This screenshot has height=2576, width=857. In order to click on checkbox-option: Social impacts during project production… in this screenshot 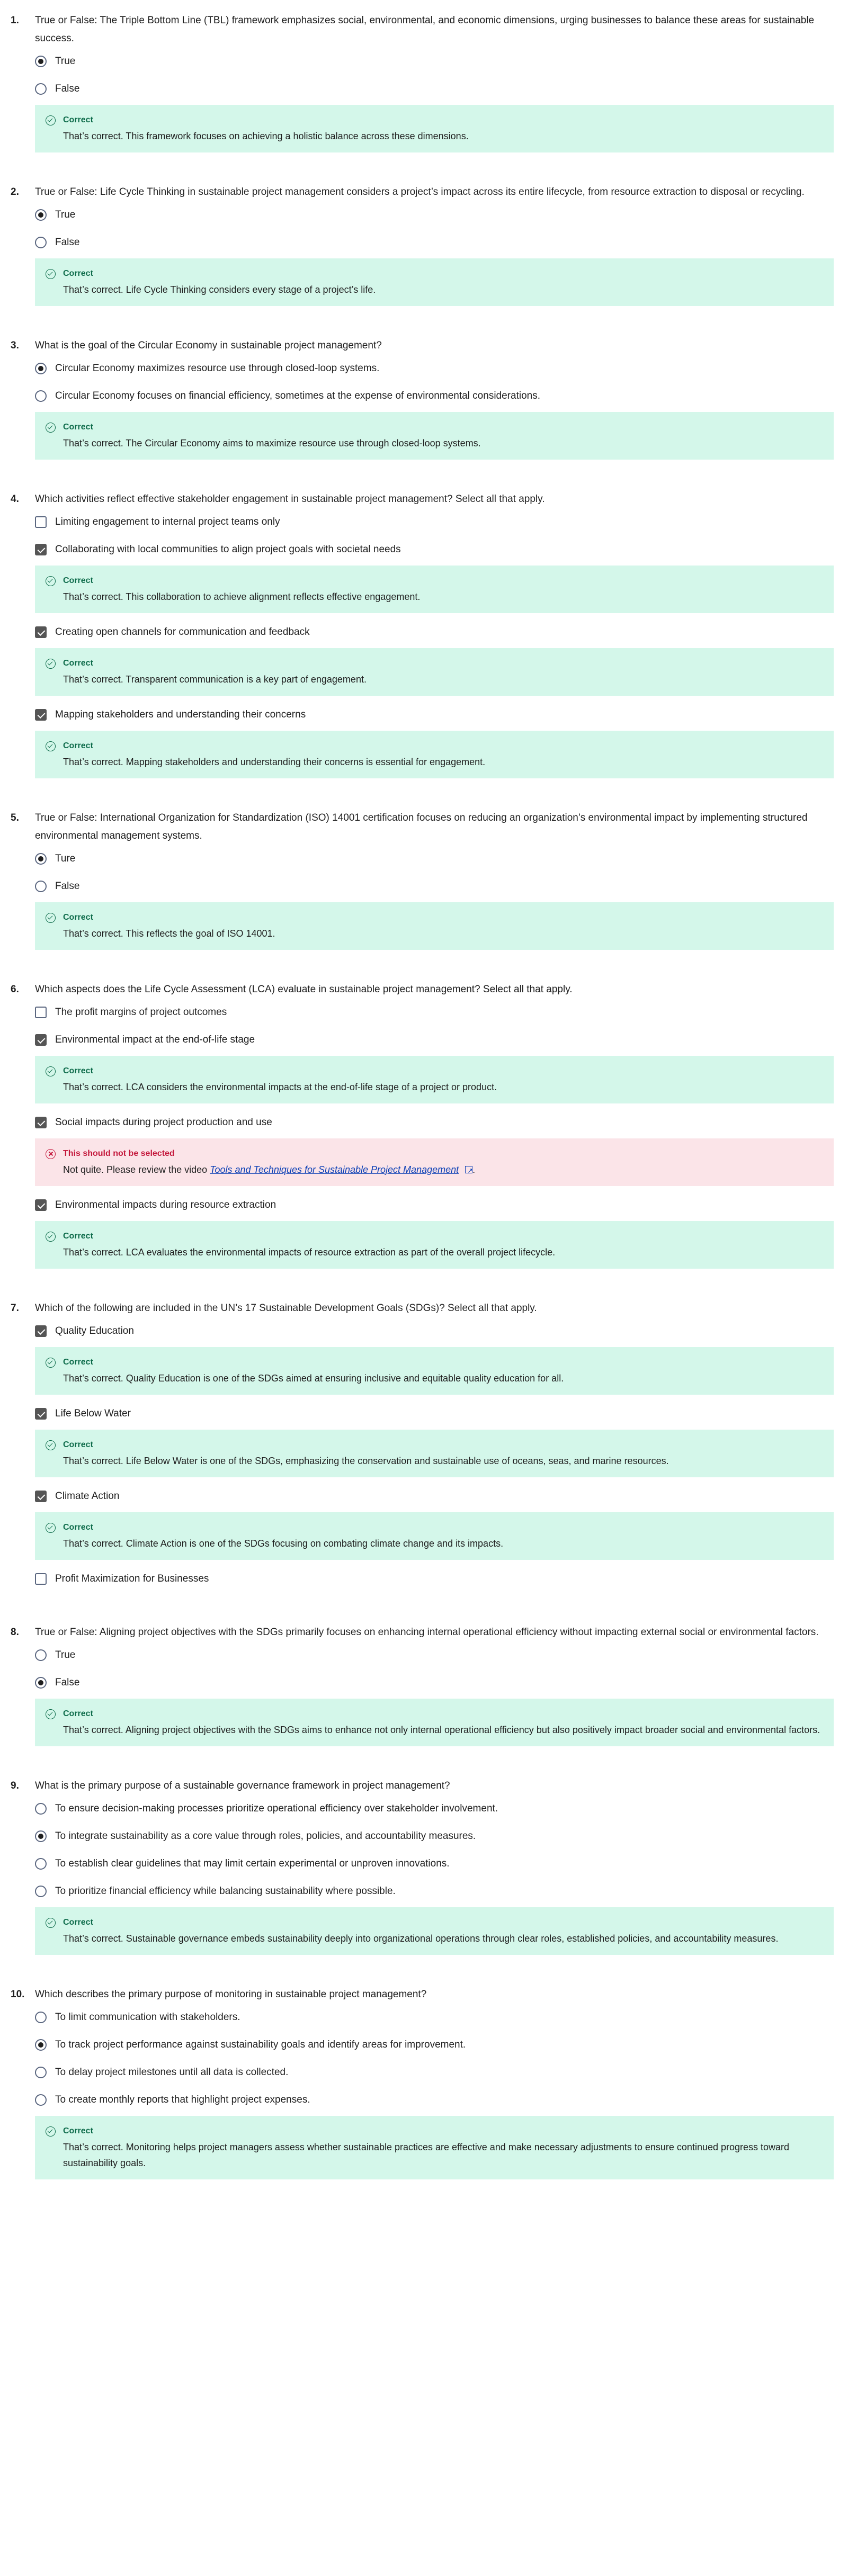, I will do `click(435, 1122)`.